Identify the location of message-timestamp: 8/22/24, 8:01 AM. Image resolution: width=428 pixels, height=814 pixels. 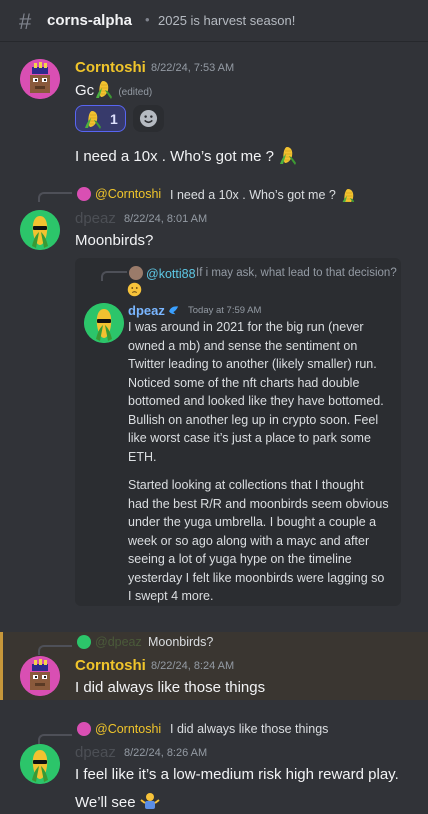
(166, 219).